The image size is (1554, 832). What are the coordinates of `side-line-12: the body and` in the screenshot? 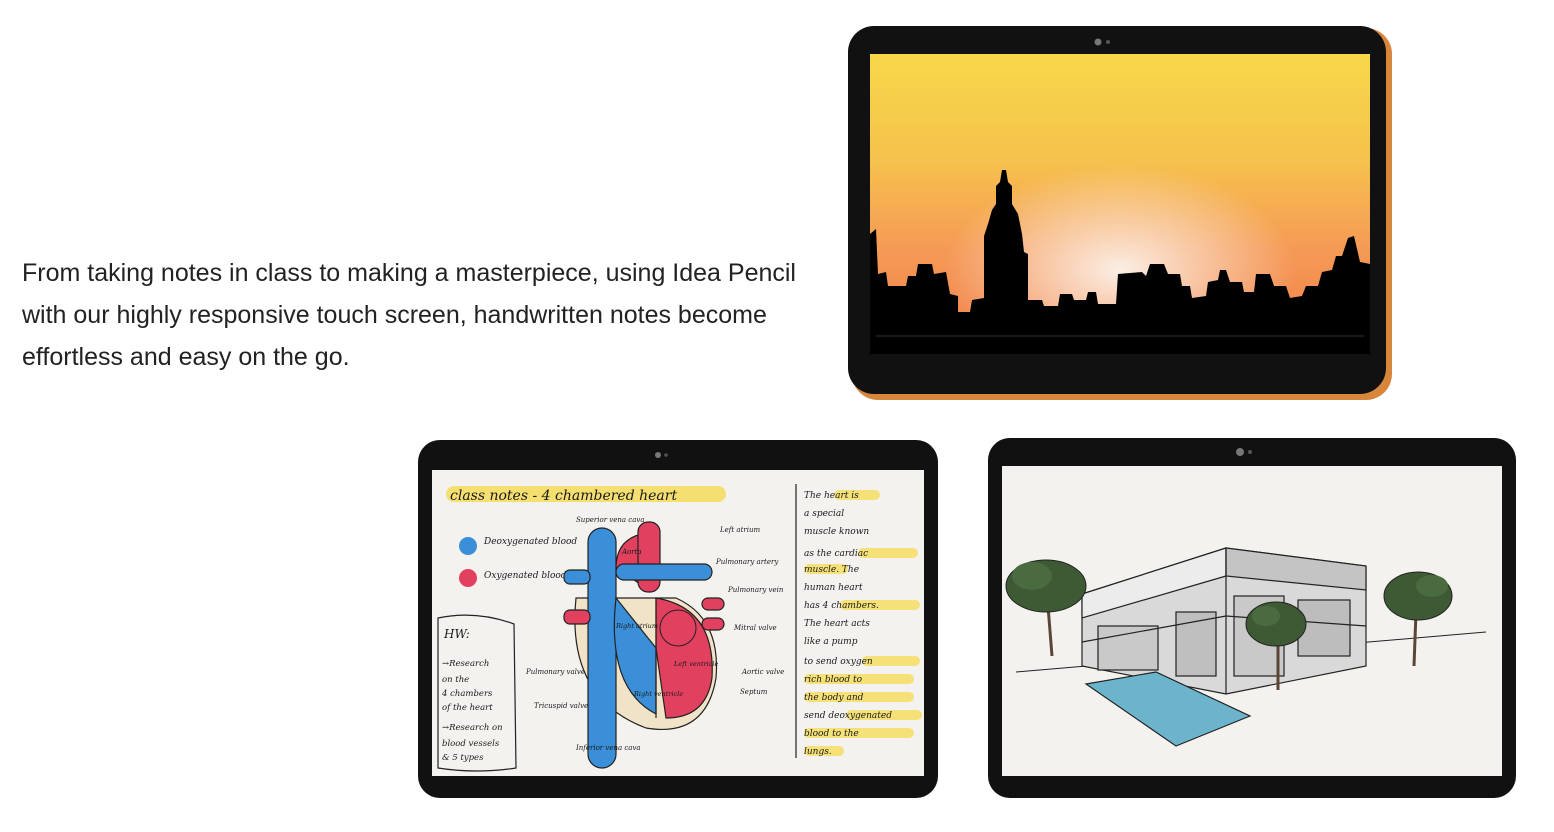 It's located at (834, 698).